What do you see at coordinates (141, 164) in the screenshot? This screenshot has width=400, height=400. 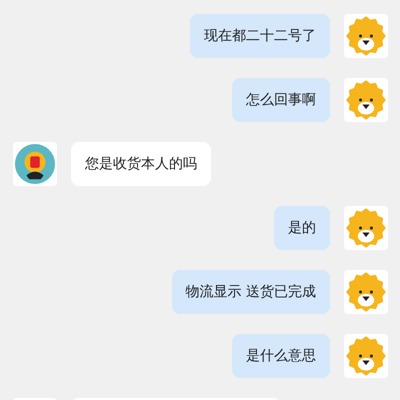 I see `message-bubble: 您是收货本人的吗` at bounding box center [141, 164].